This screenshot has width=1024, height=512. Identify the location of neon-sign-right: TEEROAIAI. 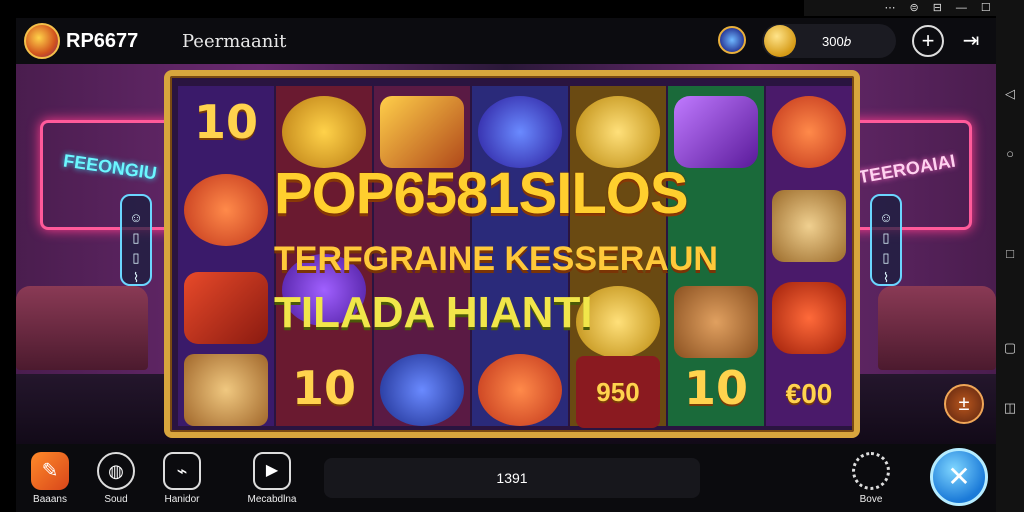
(907, 175).